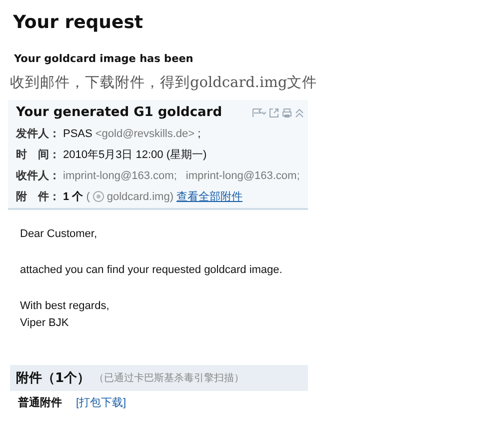 The height and width of the screenshot is (425, 483). Describe the element at coordinates (145, 134) in the screenshot. I see `sender-address: <gold@revskills.de>` at that location.